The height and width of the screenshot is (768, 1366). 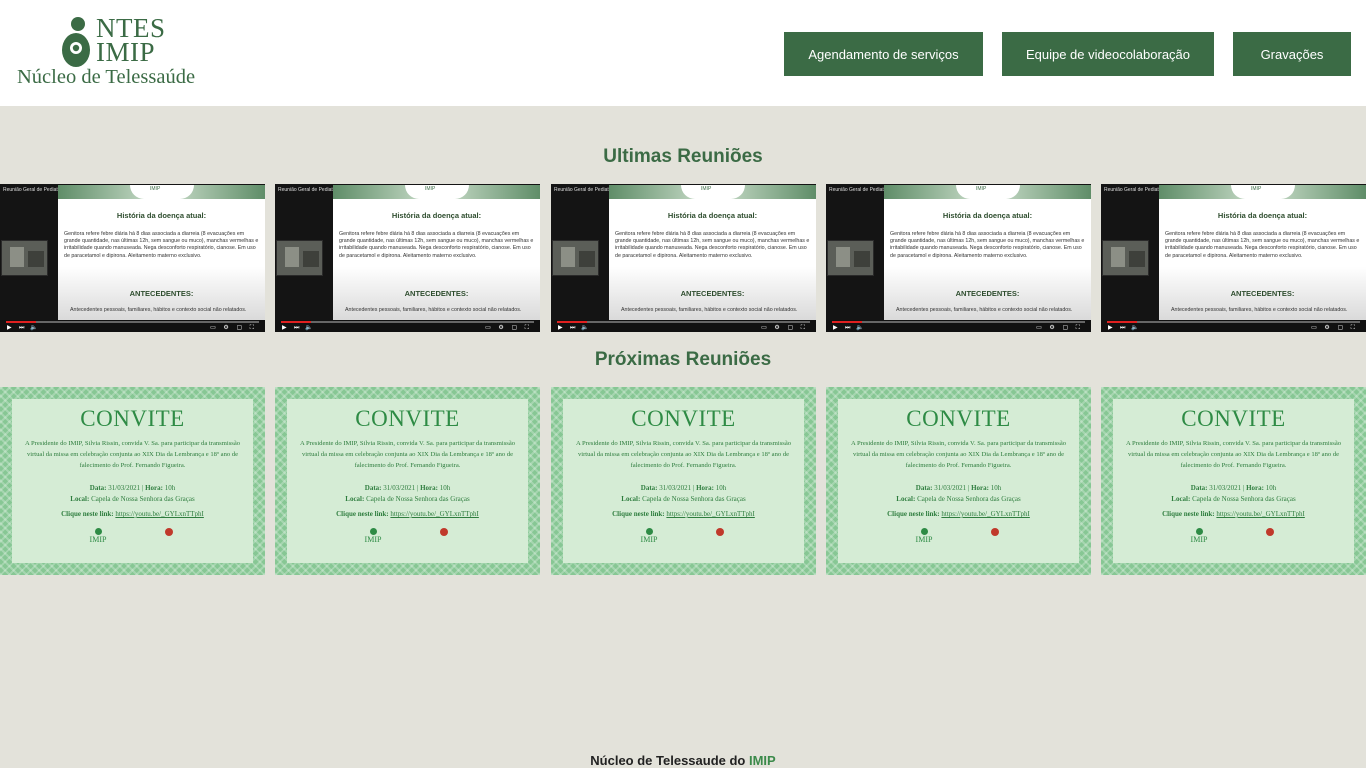 I want to click on invite-date-line: Data: 31/03/2021 | Hora: 10h, so click(x=132, y=488).